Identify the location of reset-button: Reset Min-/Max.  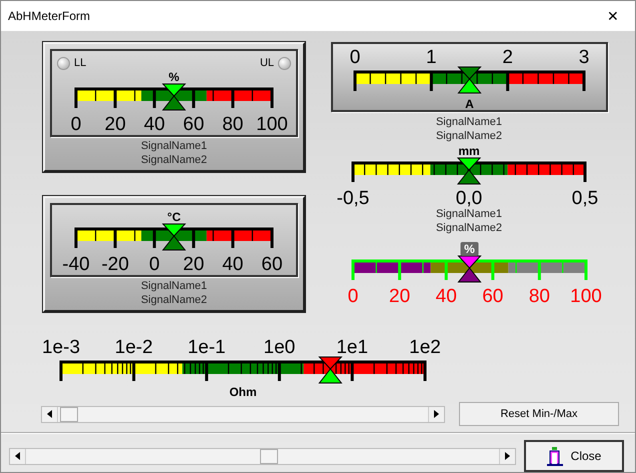
(539, 414).